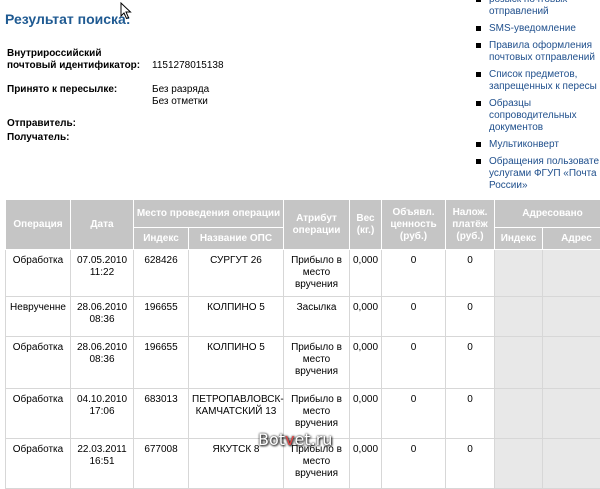 Image resolution: width=600 pixels, height=489 pixels. What do you see at coordinates (77, 90) in the screenshot?
I see `accepted-label: Принято к пересылке:` at bounding box center [77, 90].